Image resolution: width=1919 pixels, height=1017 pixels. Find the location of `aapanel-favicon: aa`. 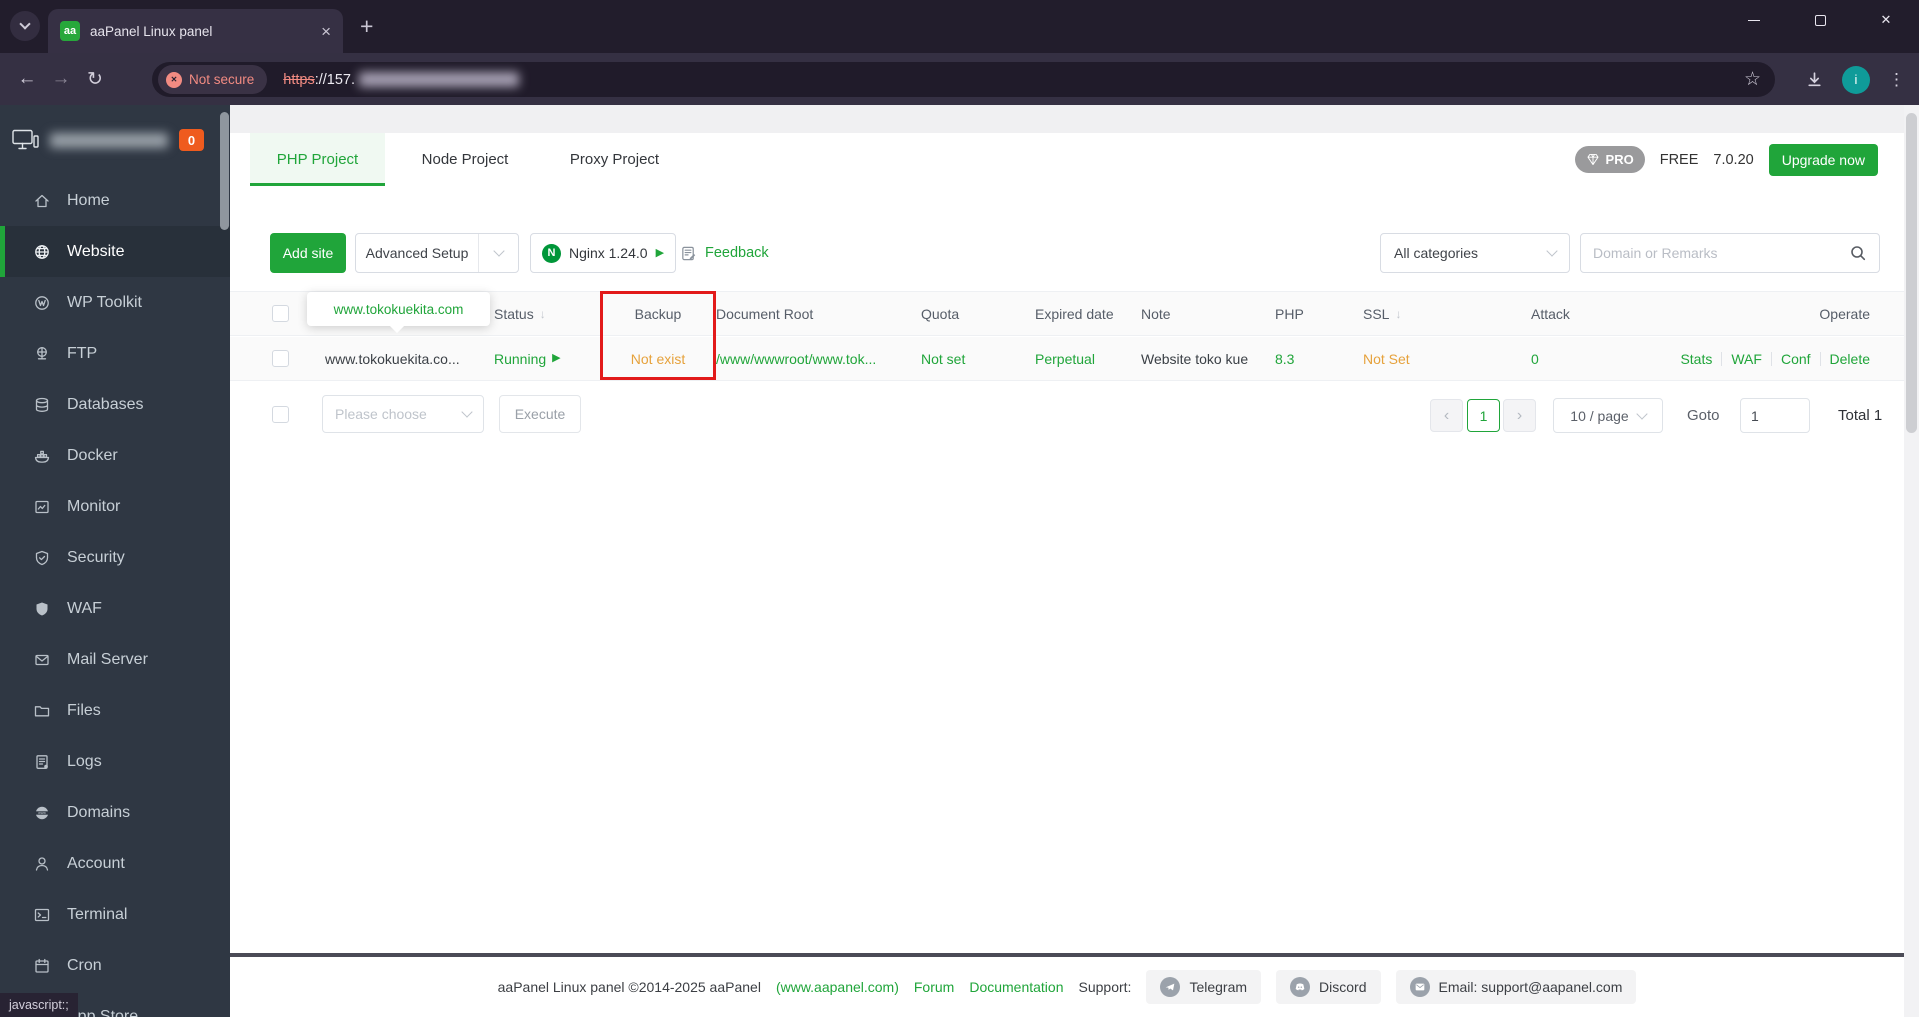

aapanel-favicon: aa is located at coordinates (70, 31).